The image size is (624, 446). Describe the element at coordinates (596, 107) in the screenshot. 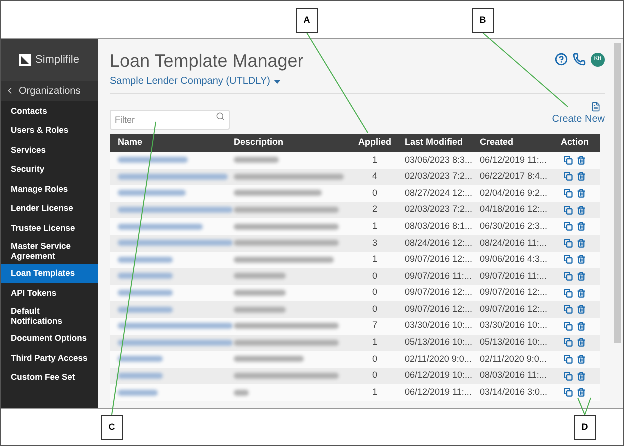

I see `document-icon` at that location.